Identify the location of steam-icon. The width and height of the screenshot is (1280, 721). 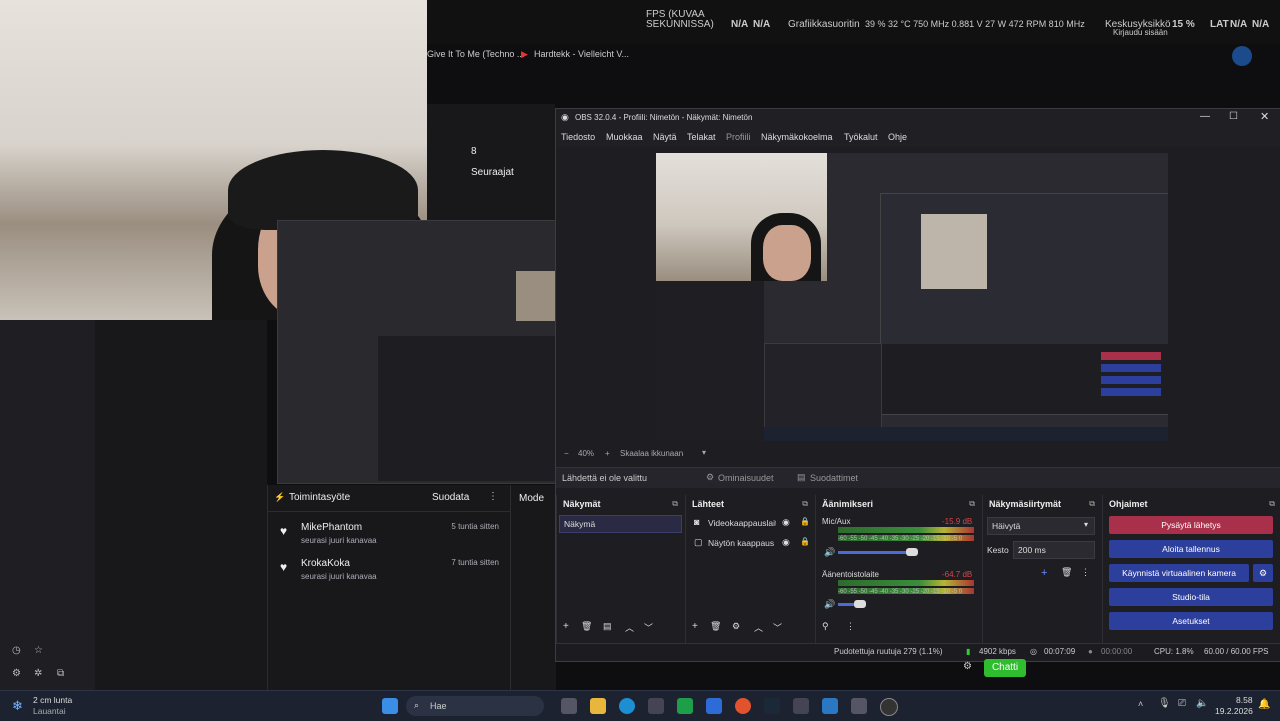
(772, 706).